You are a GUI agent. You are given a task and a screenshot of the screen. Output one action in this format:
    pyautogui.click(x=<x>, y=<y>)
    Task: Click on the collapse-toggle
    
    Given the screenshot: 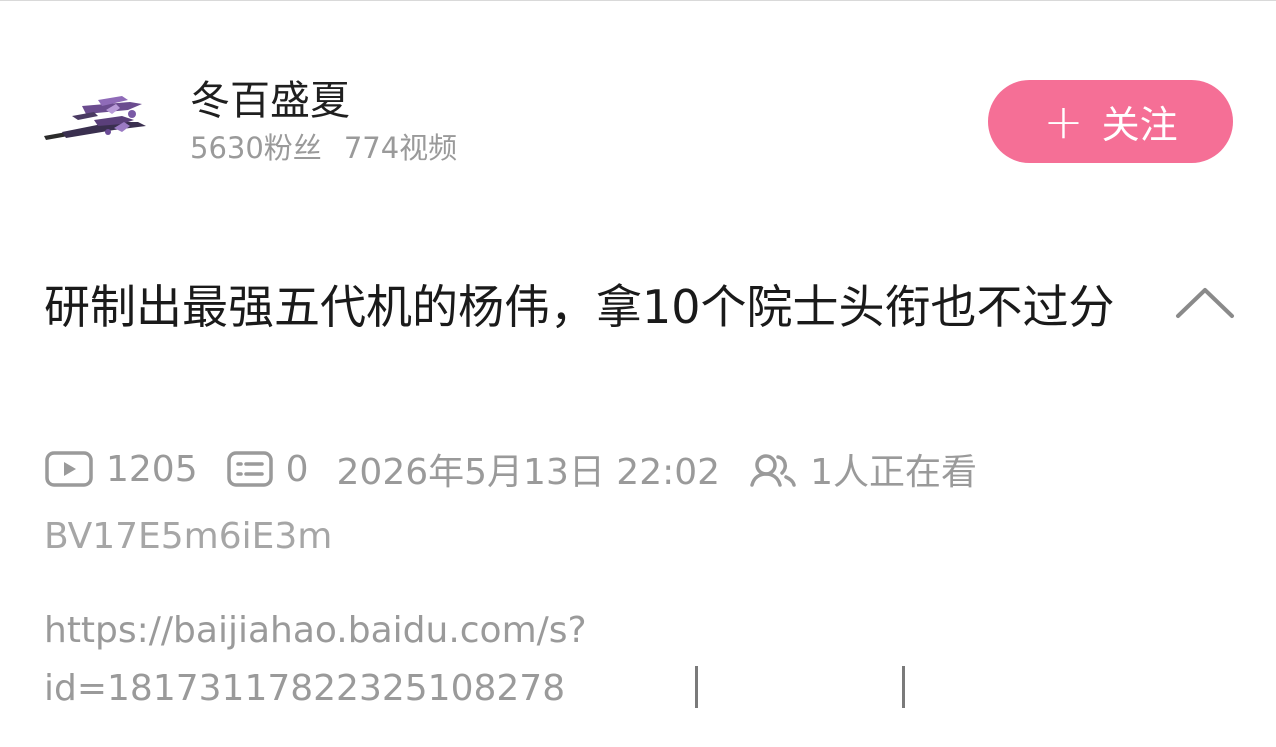 What is the action you would take?
    pyautogui.click(x=1205, y=302)
    